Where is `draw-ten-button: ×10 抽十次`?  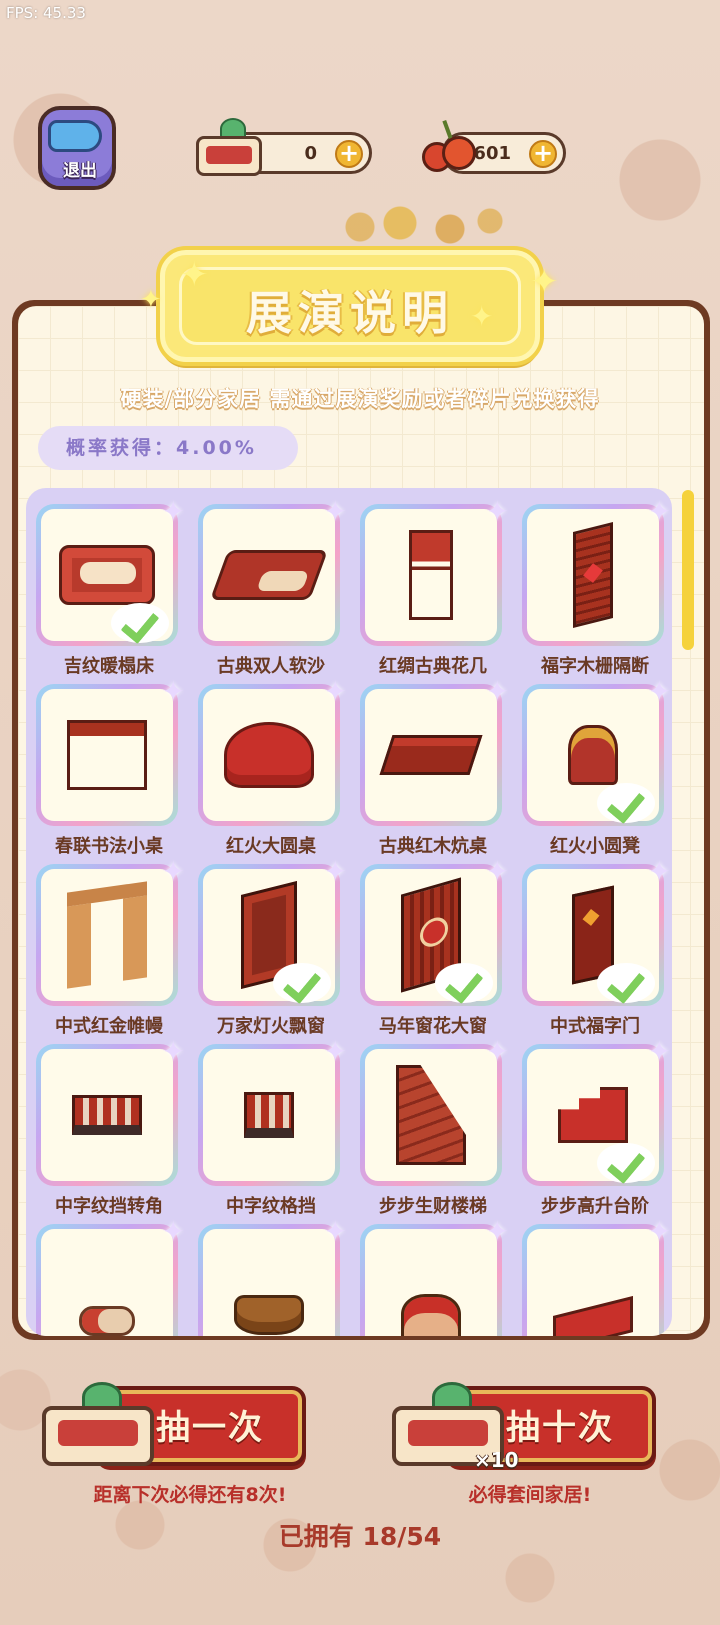 draw-ten-button: ×10 抽十次 is located at coordinates (521, 1426).